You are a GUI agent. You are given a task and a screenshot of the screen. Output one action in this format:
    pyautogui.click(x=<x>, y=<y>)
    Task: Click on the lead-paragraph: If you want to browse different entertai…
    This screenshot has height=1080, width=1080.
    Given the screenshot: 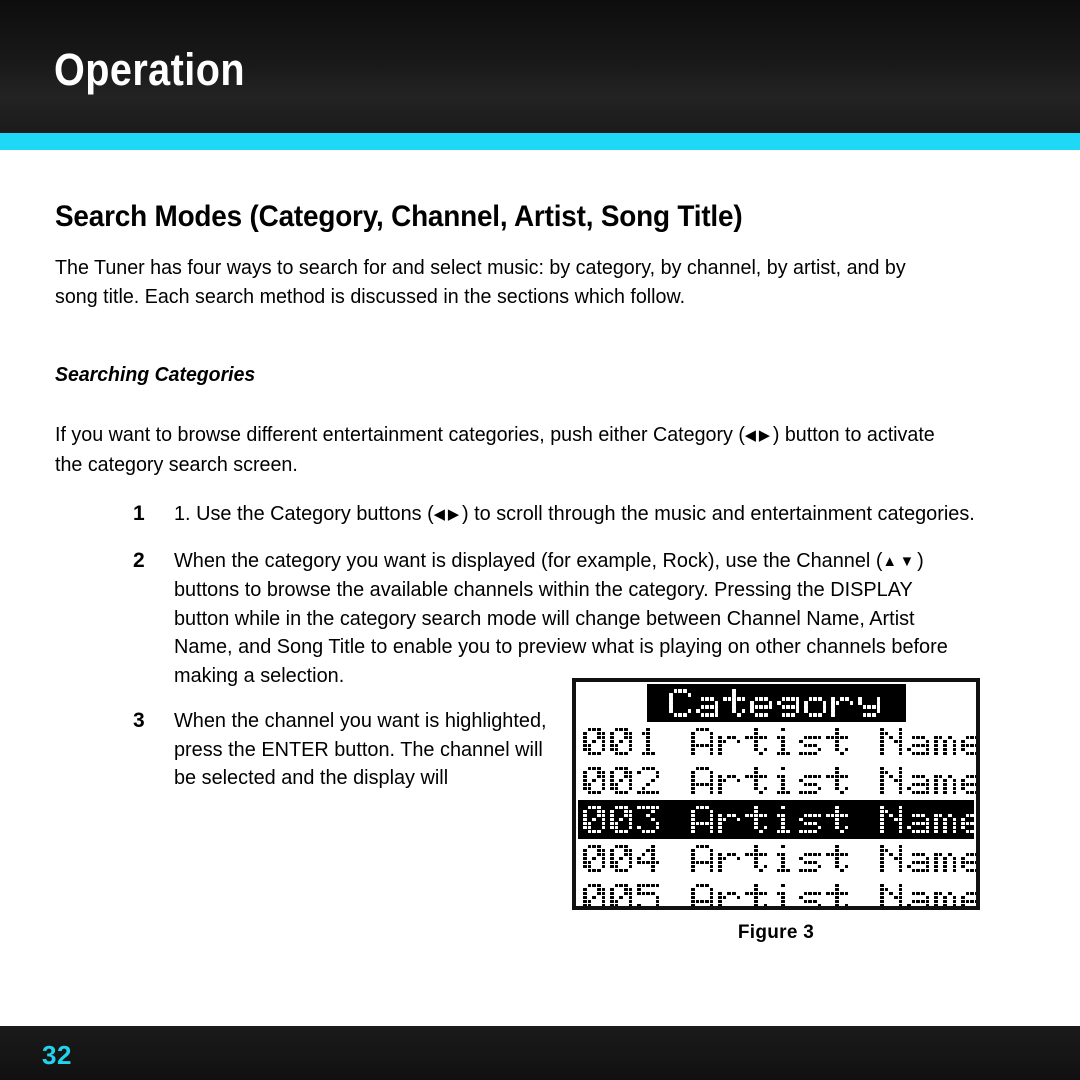 What is the action you would take?
    pyautogui.click(x=499, y=449)
    